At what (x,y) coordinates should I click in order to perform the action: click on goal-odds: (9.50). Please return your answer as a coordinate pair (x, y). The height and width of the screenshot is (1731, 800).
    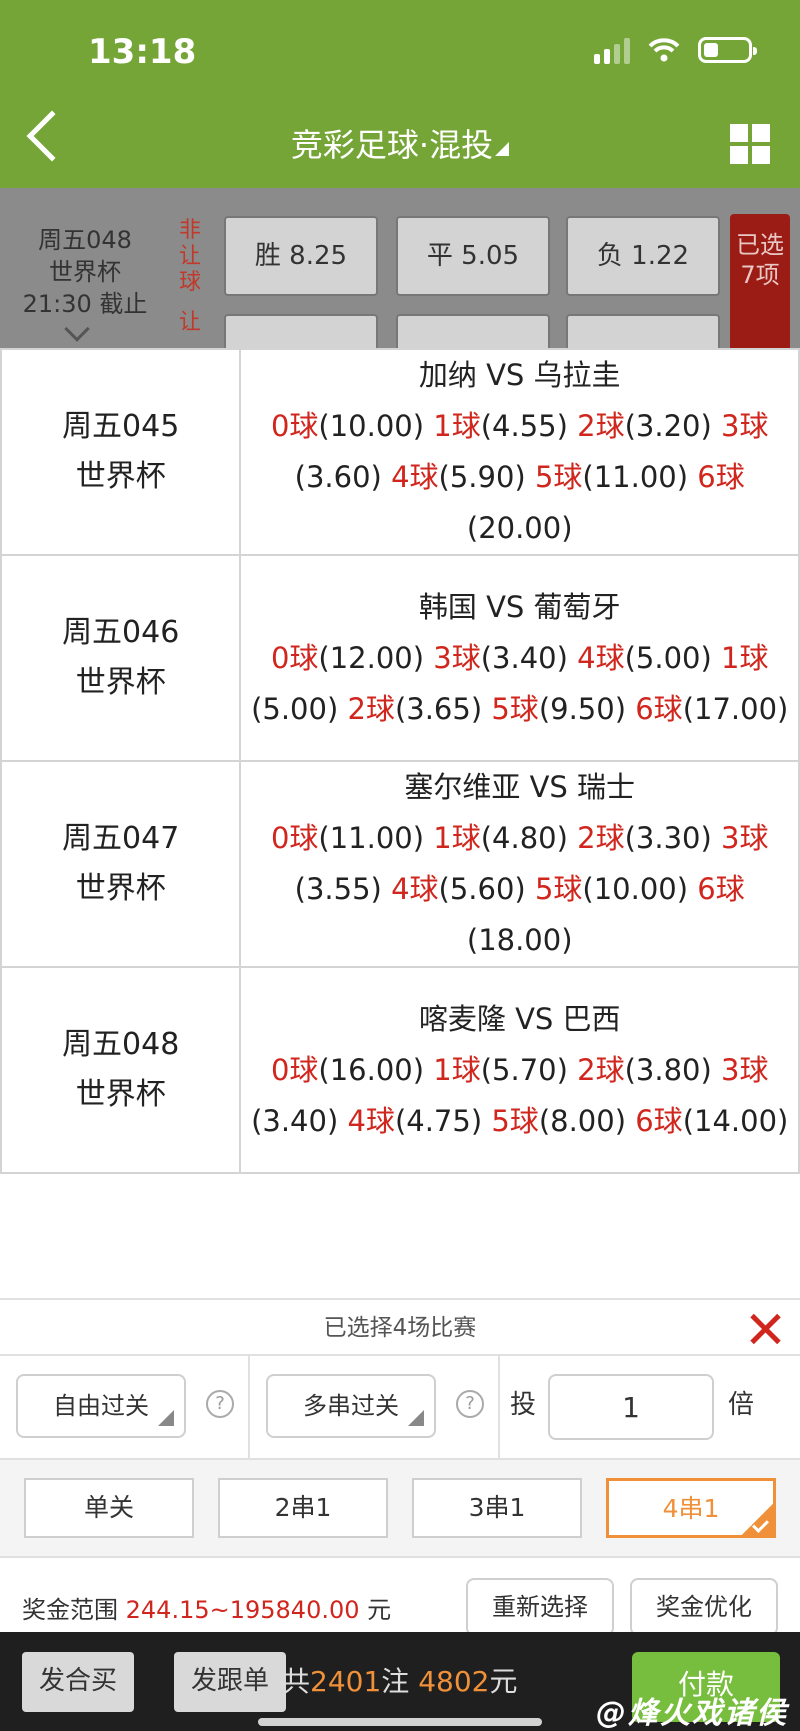
    Looking at the image, I should click on (582, 708).